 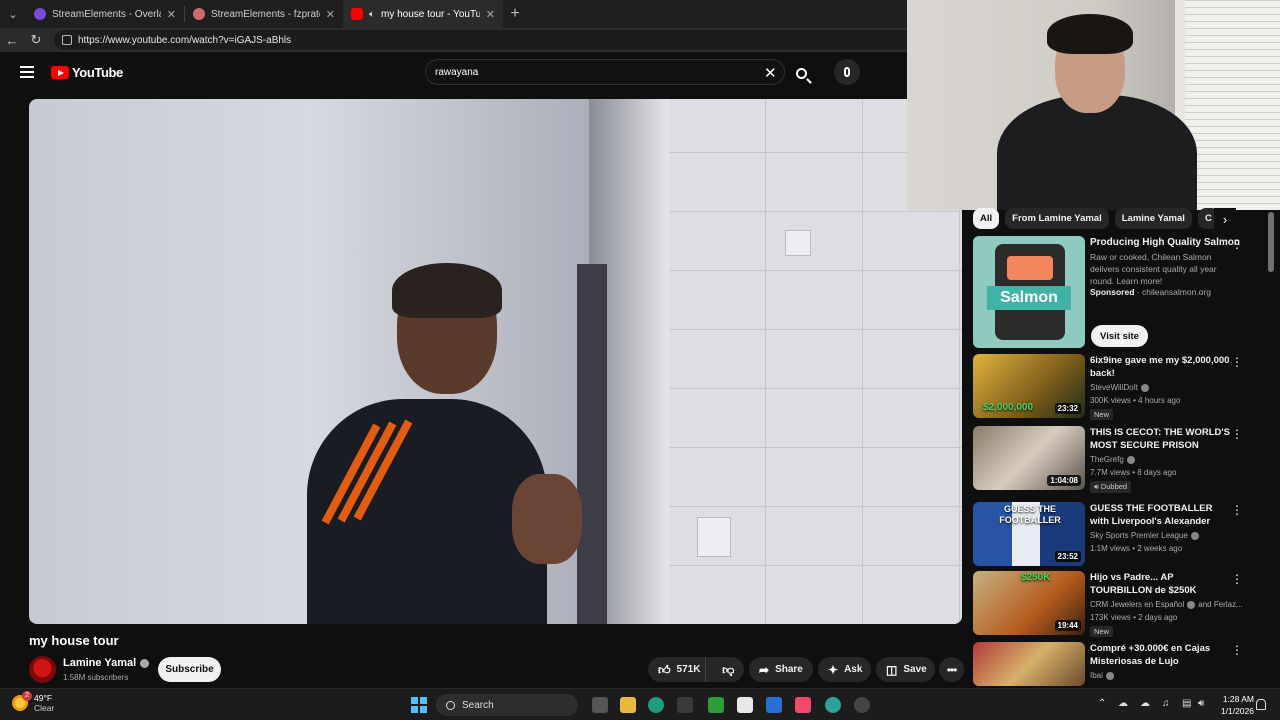 I want to click on notepad-icon, so click(x=745, y=705).